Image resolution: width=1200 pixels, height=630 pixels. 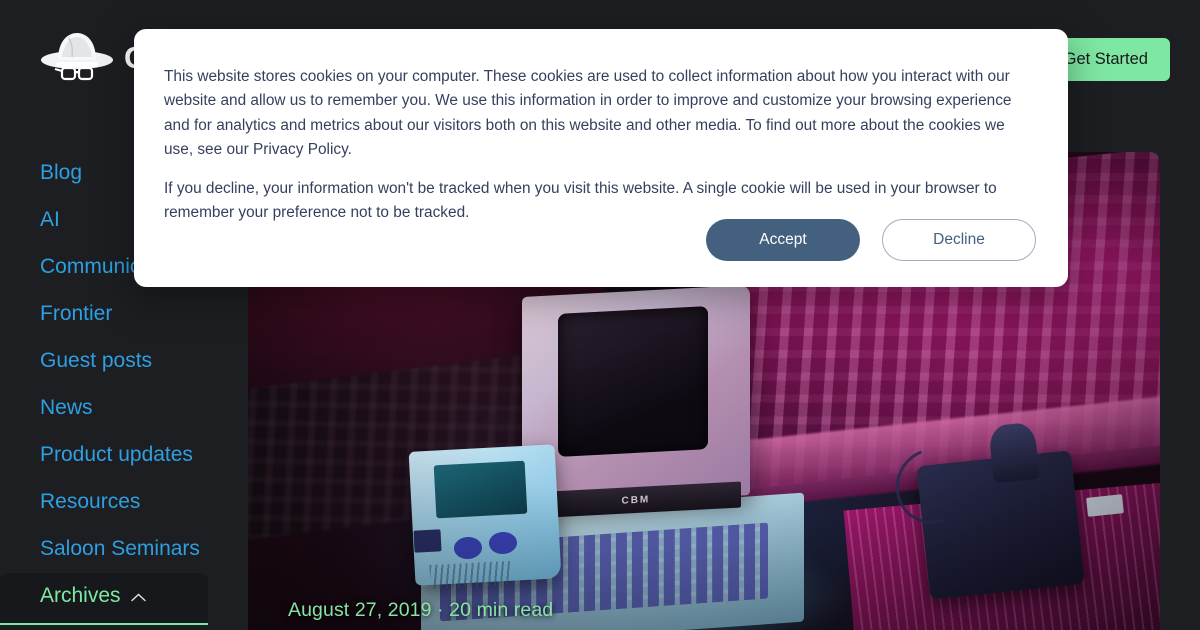 What do you see at coordinates (114, 455) in the screenshot?
I see `sidebar-item-product-updates: Product updates` at bounding box center [114, 455].